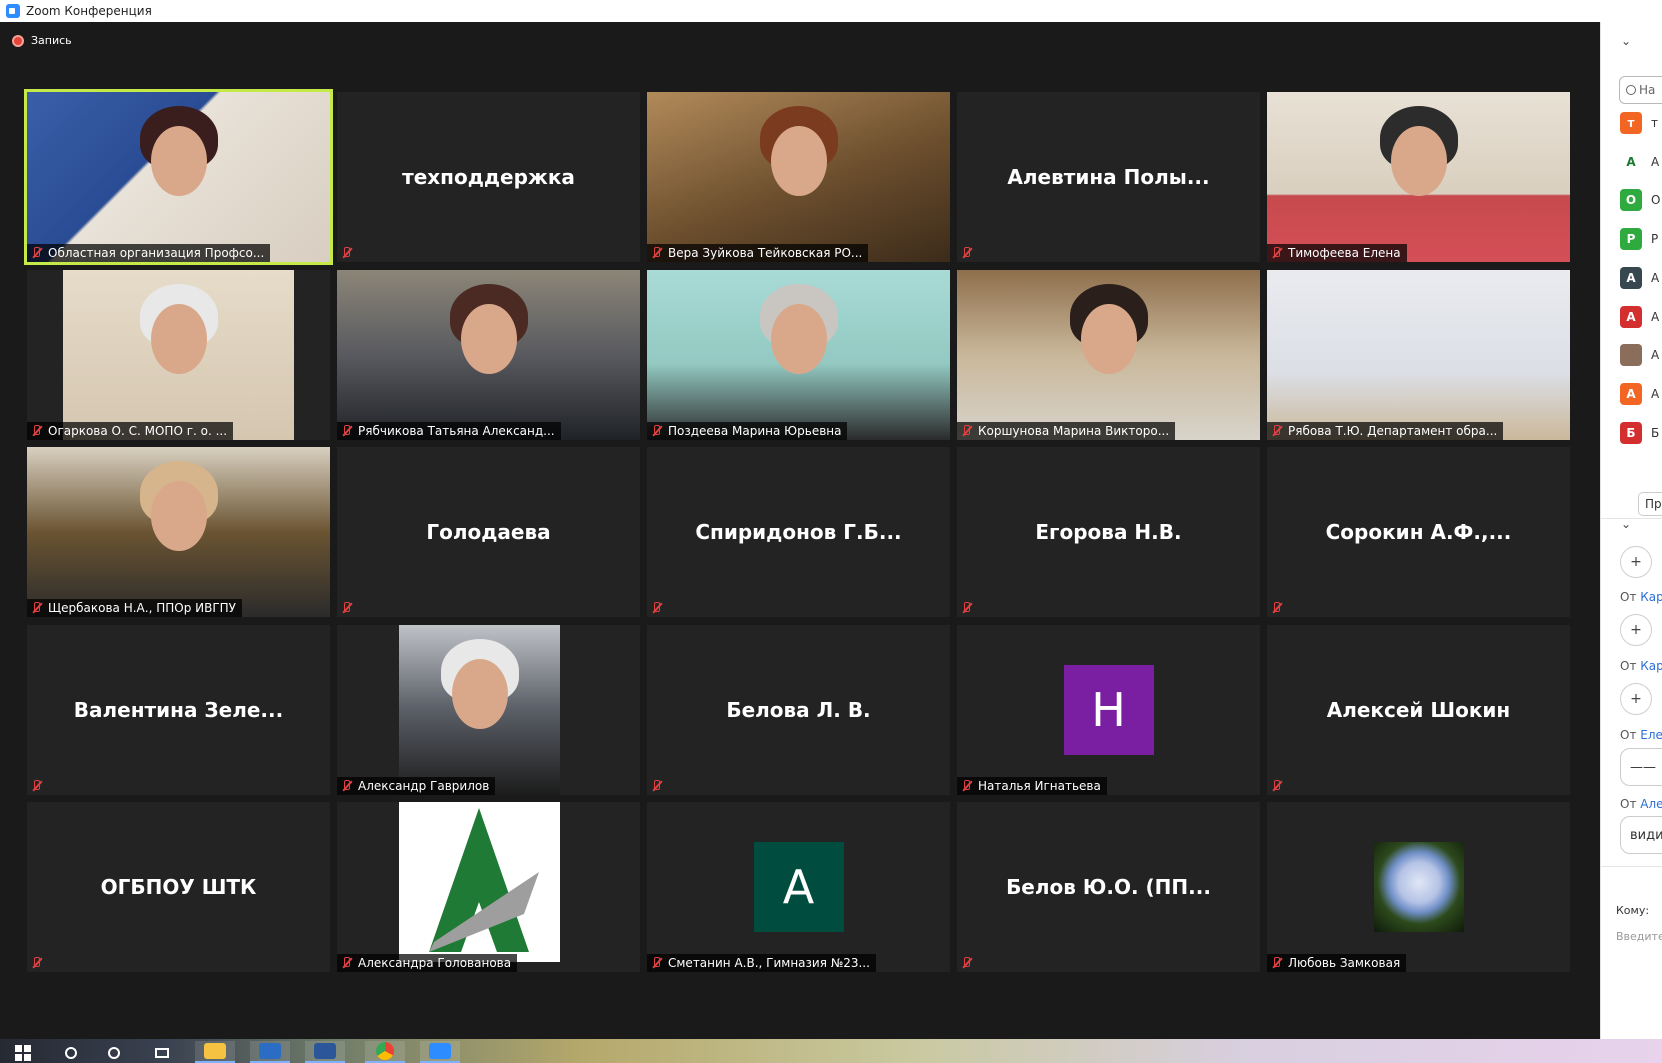  Describe the element at coordinates (385, 1052) in the screenshot. I see `taskbar-chrome` at that location.